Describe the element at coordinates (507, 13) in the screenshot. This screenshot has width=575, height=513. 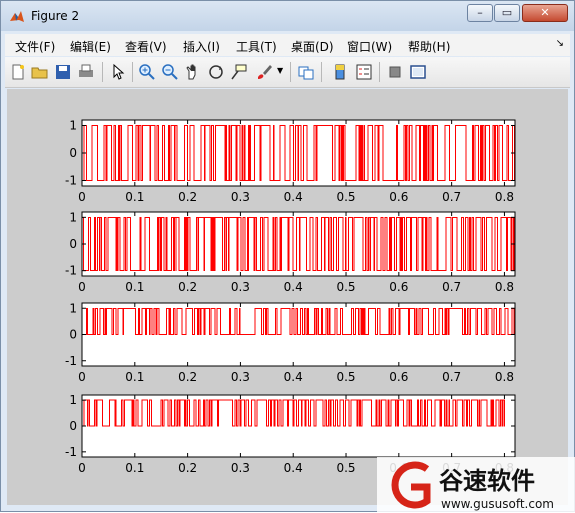
I see `maximize-button: ▭` at that location.